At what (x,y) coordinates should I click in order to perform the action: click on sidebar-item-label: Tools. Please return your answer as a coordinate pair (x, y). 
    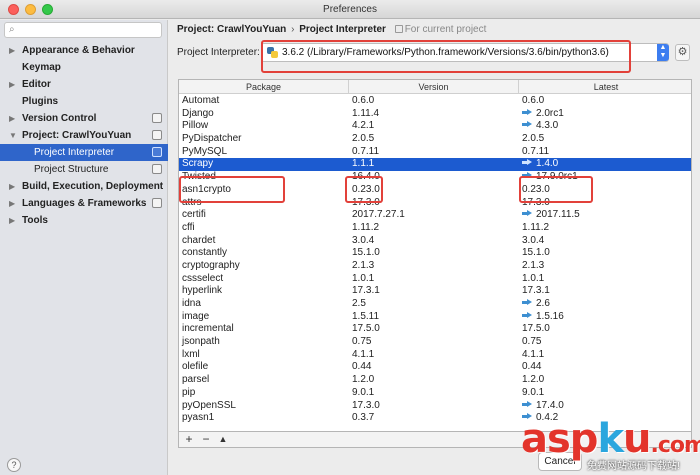
    Looking at the image, I should click on (35, 220).